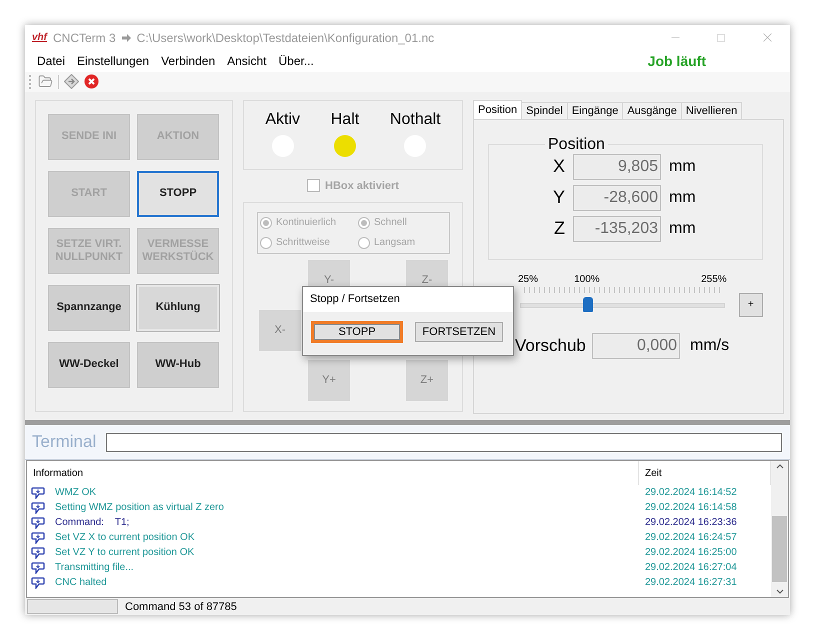 The width and height of the screenshot is (814, 640). I want to click on control-button: Spannzange, so click(89, 307).